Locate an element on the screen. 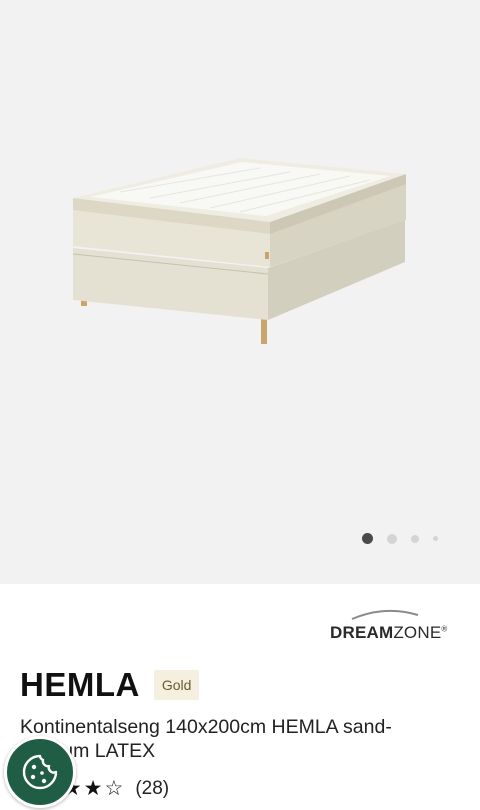 The height and width of the screenshot is (810, 480). brand-name: DREAMZONE® is located at coordinates (389, 632).